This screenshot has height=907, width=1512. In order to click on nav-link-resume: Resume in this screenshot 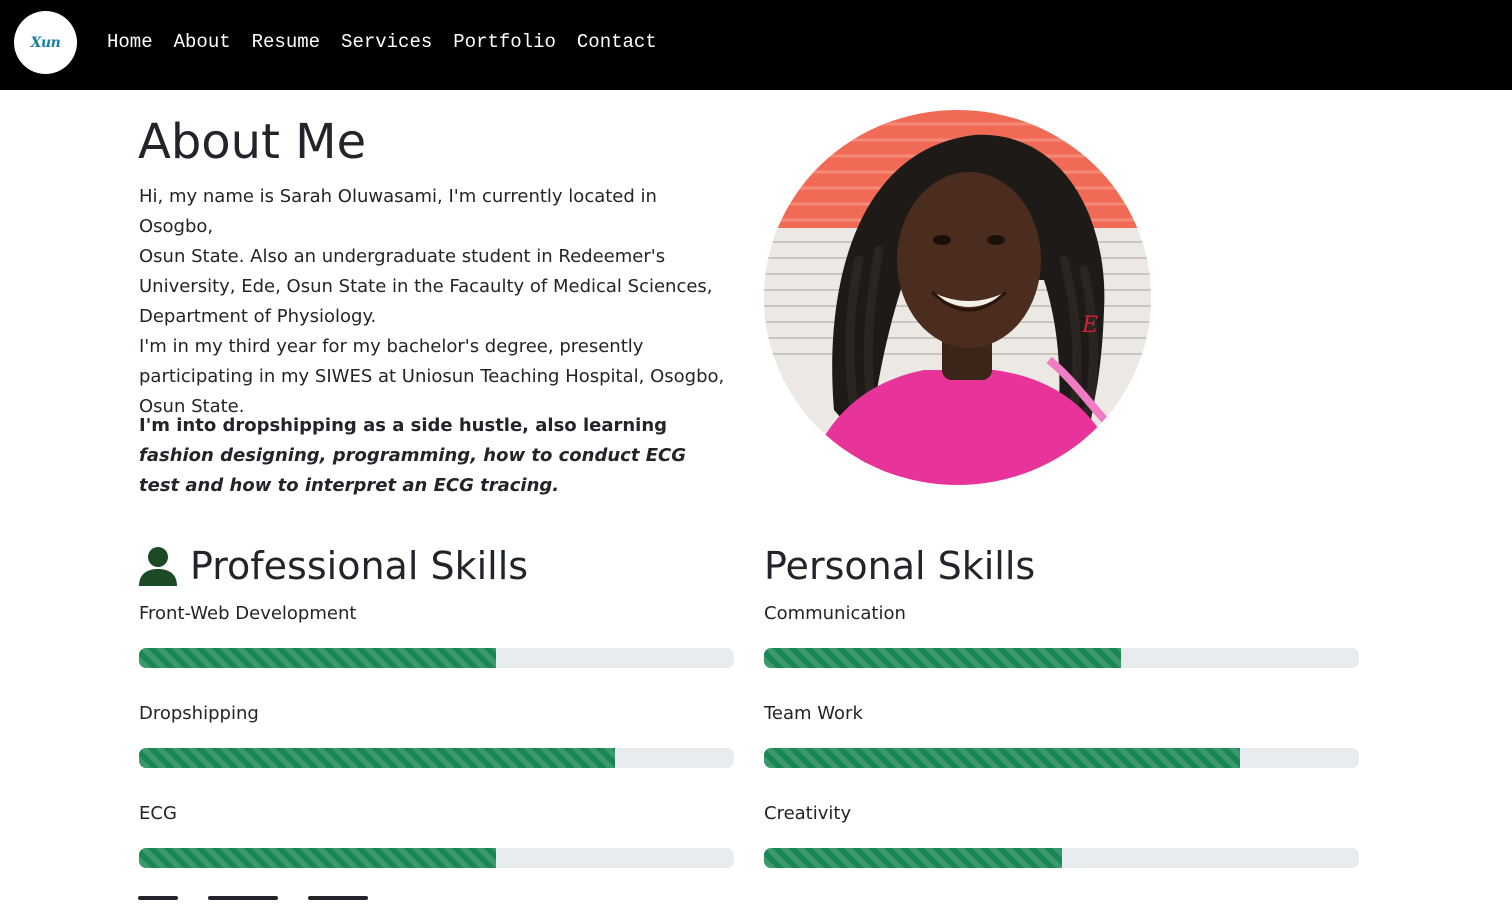, I will do `click(286, 42)`.